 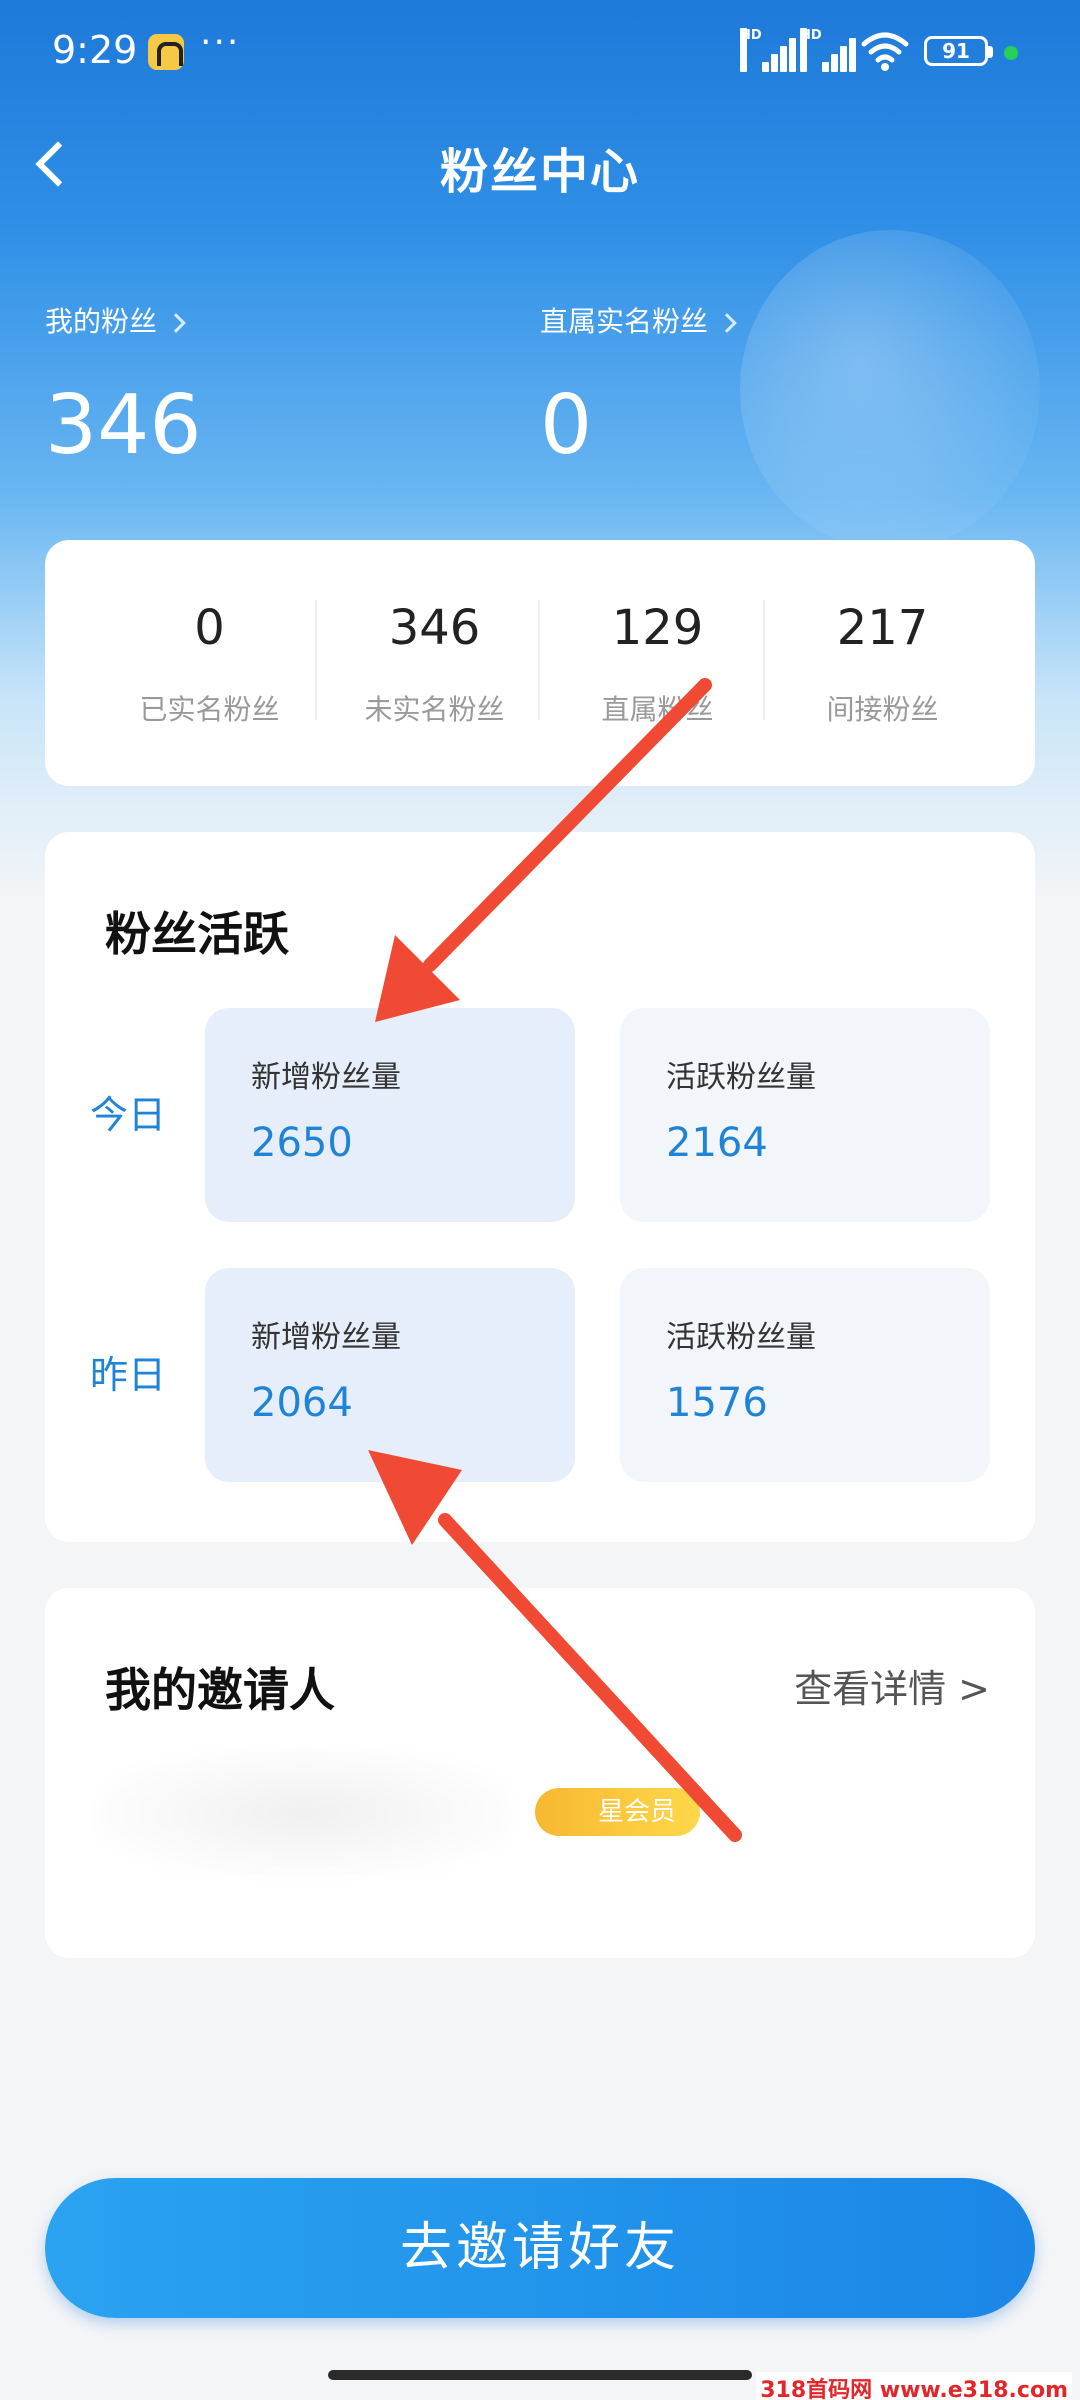 What do you see at coordinates (540, 2248) in the screenshot?
I see `invite-friends-button: 去邀请好友` at bounding box center [540, 2248].